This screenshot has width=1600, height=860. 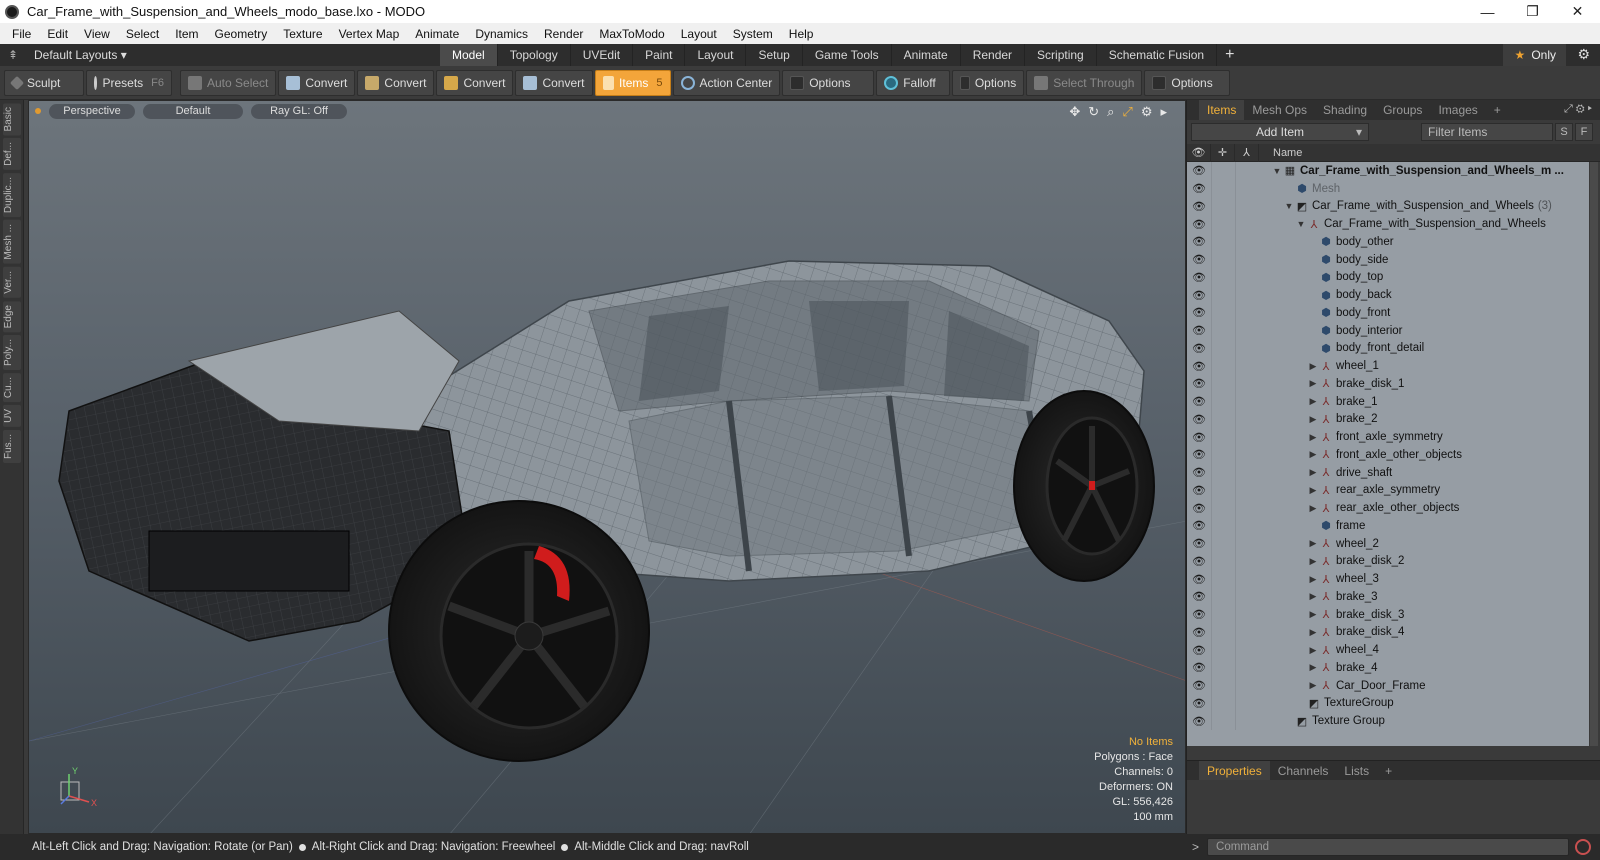 What do you see at coordinates (774, 55) in the screenshot?
I see `layout-tab-setup: Setup` at bounding box center [774, 55].